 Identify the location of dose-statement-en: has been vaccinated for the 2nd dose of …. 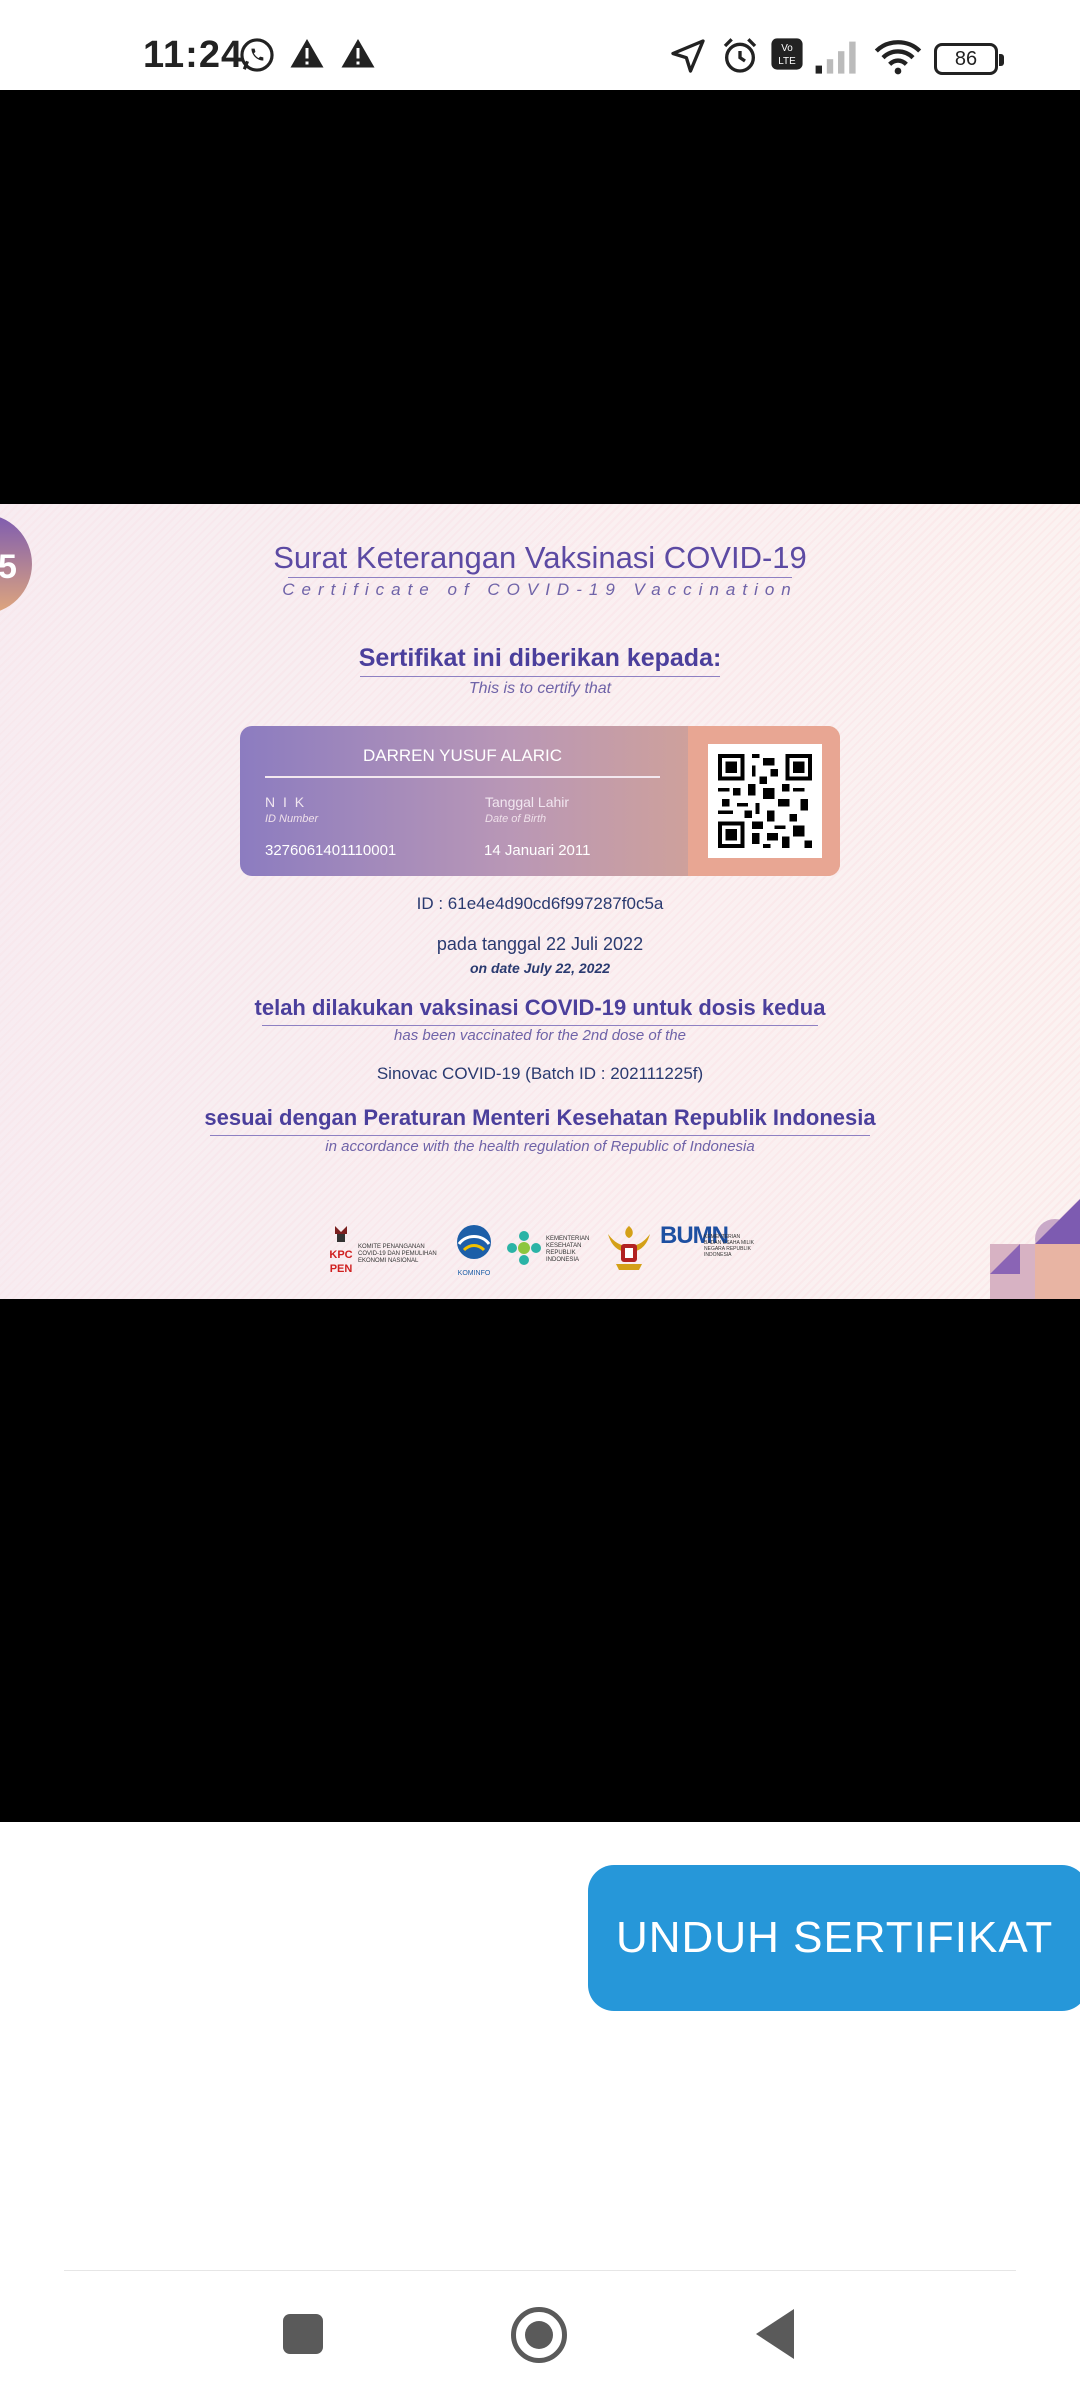
(540, 1035).